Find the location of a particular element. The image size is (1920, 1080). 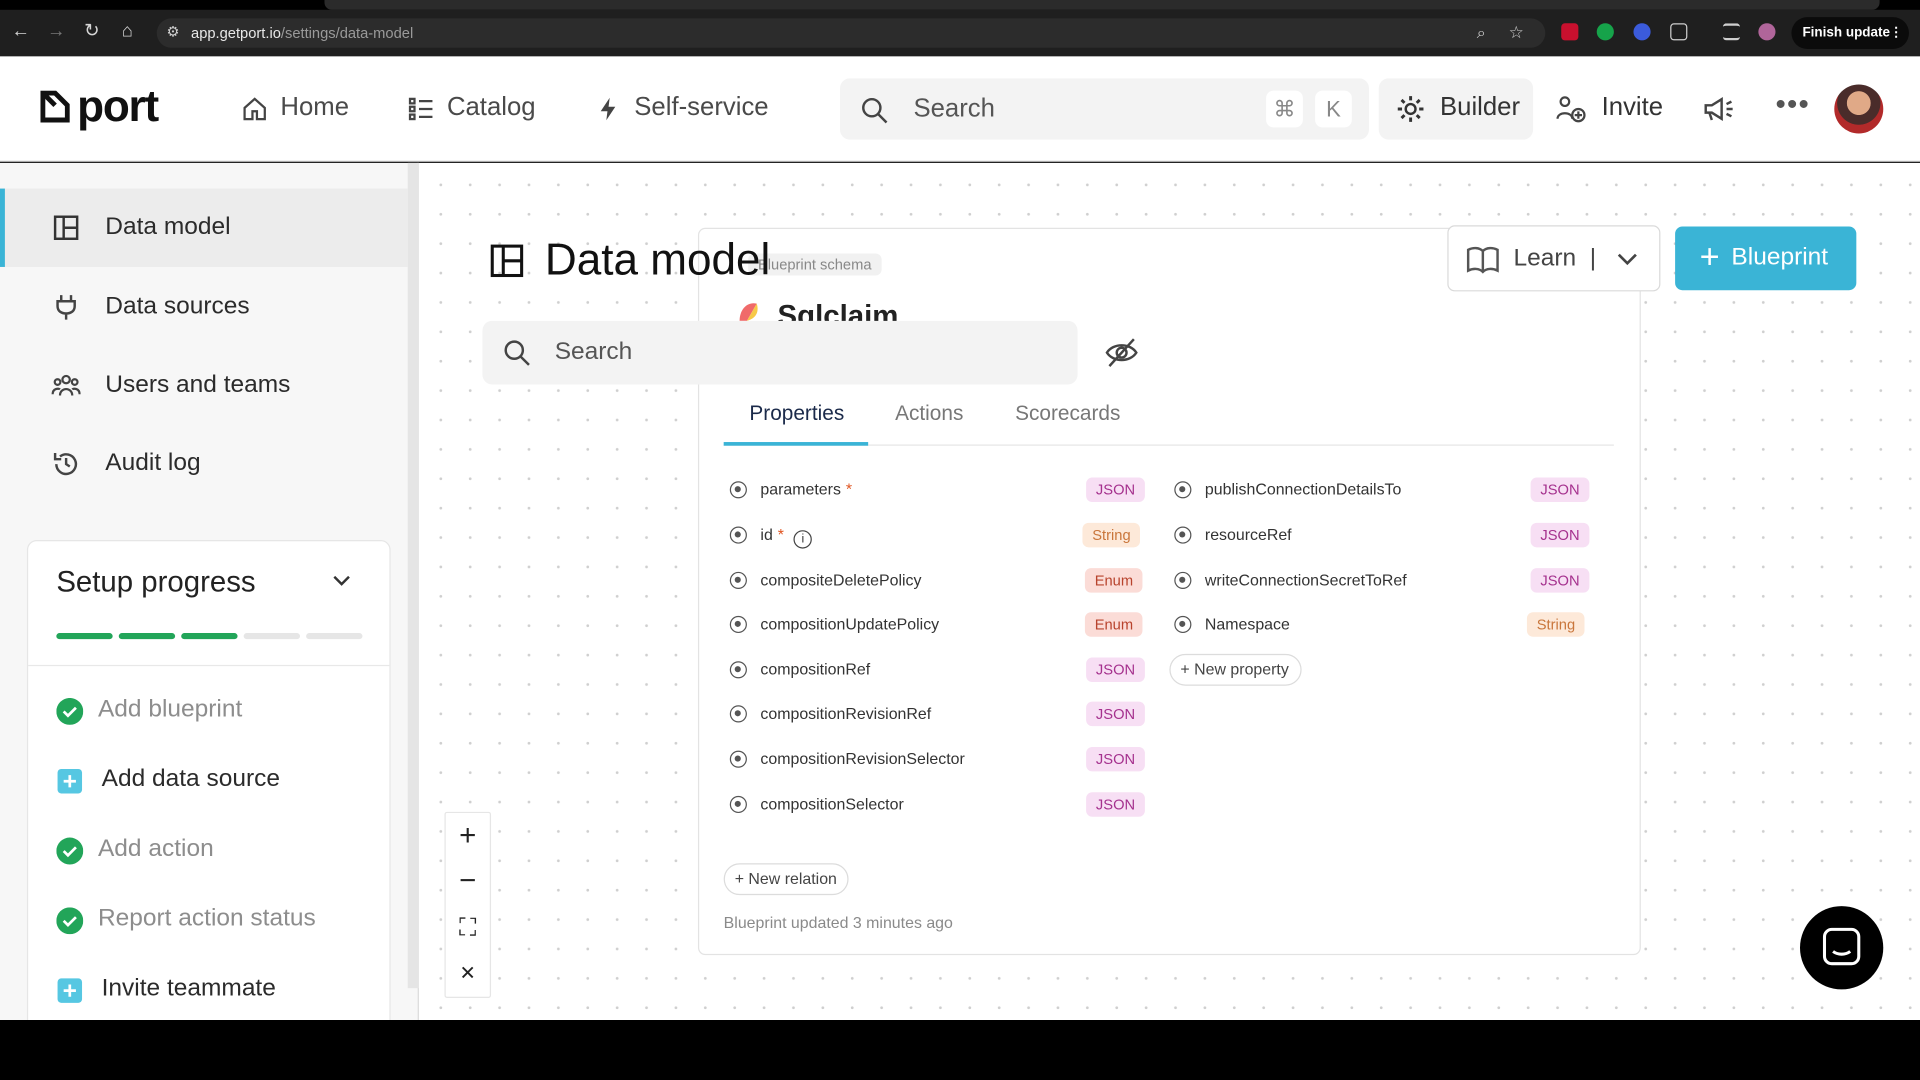

browser-tab is located at coordinates (1102, 5).